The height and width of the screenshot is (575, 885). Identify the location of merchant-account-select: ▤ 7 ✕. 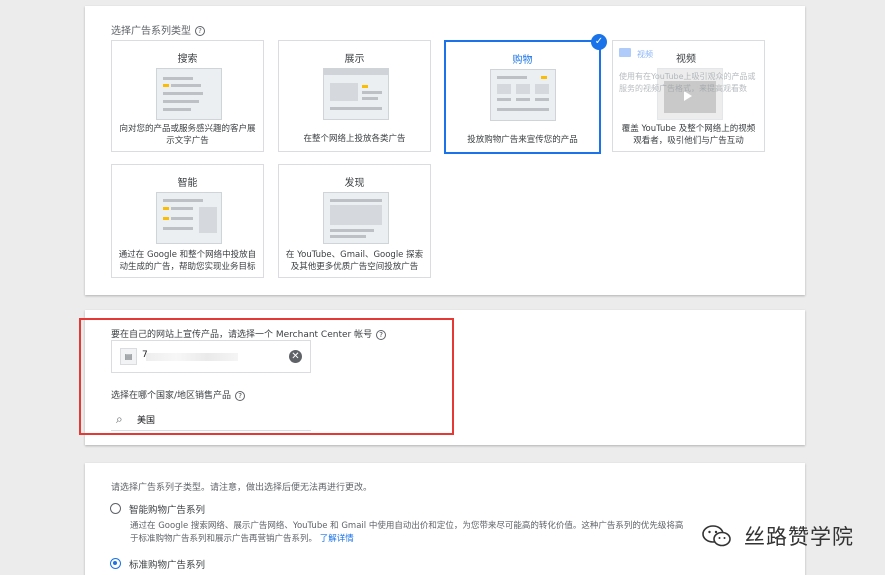
(211, 356).